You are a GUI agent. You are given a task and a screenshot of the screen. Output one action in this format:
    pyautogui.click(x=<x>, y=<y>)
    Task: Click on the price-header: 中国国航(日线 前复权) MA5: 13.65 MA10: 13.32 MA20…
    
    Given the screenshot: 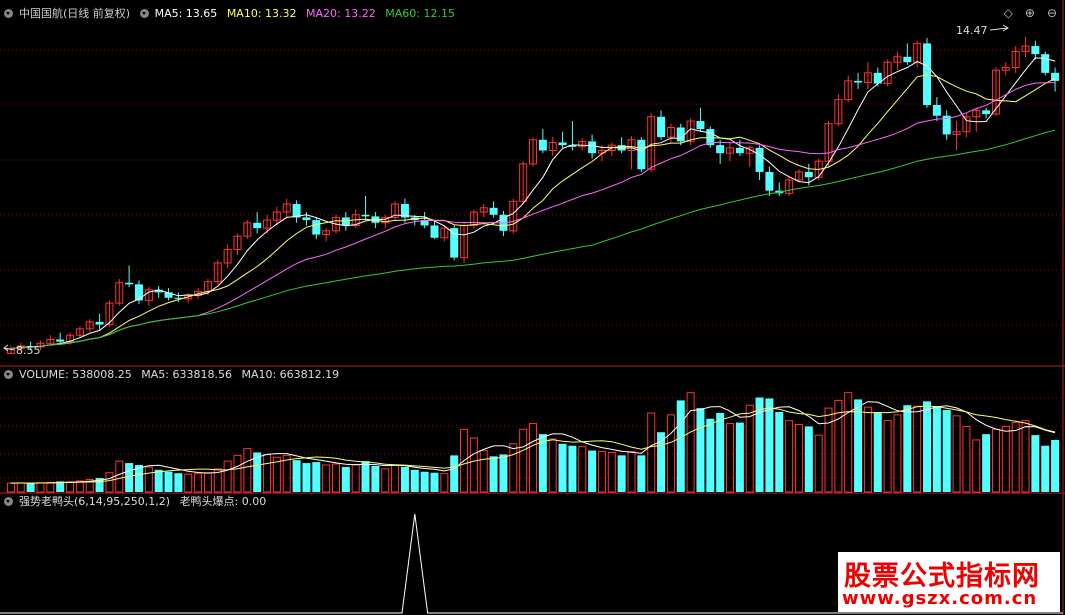 What is the action you would take?
    pyautogui.click(x=232, y=14)
    